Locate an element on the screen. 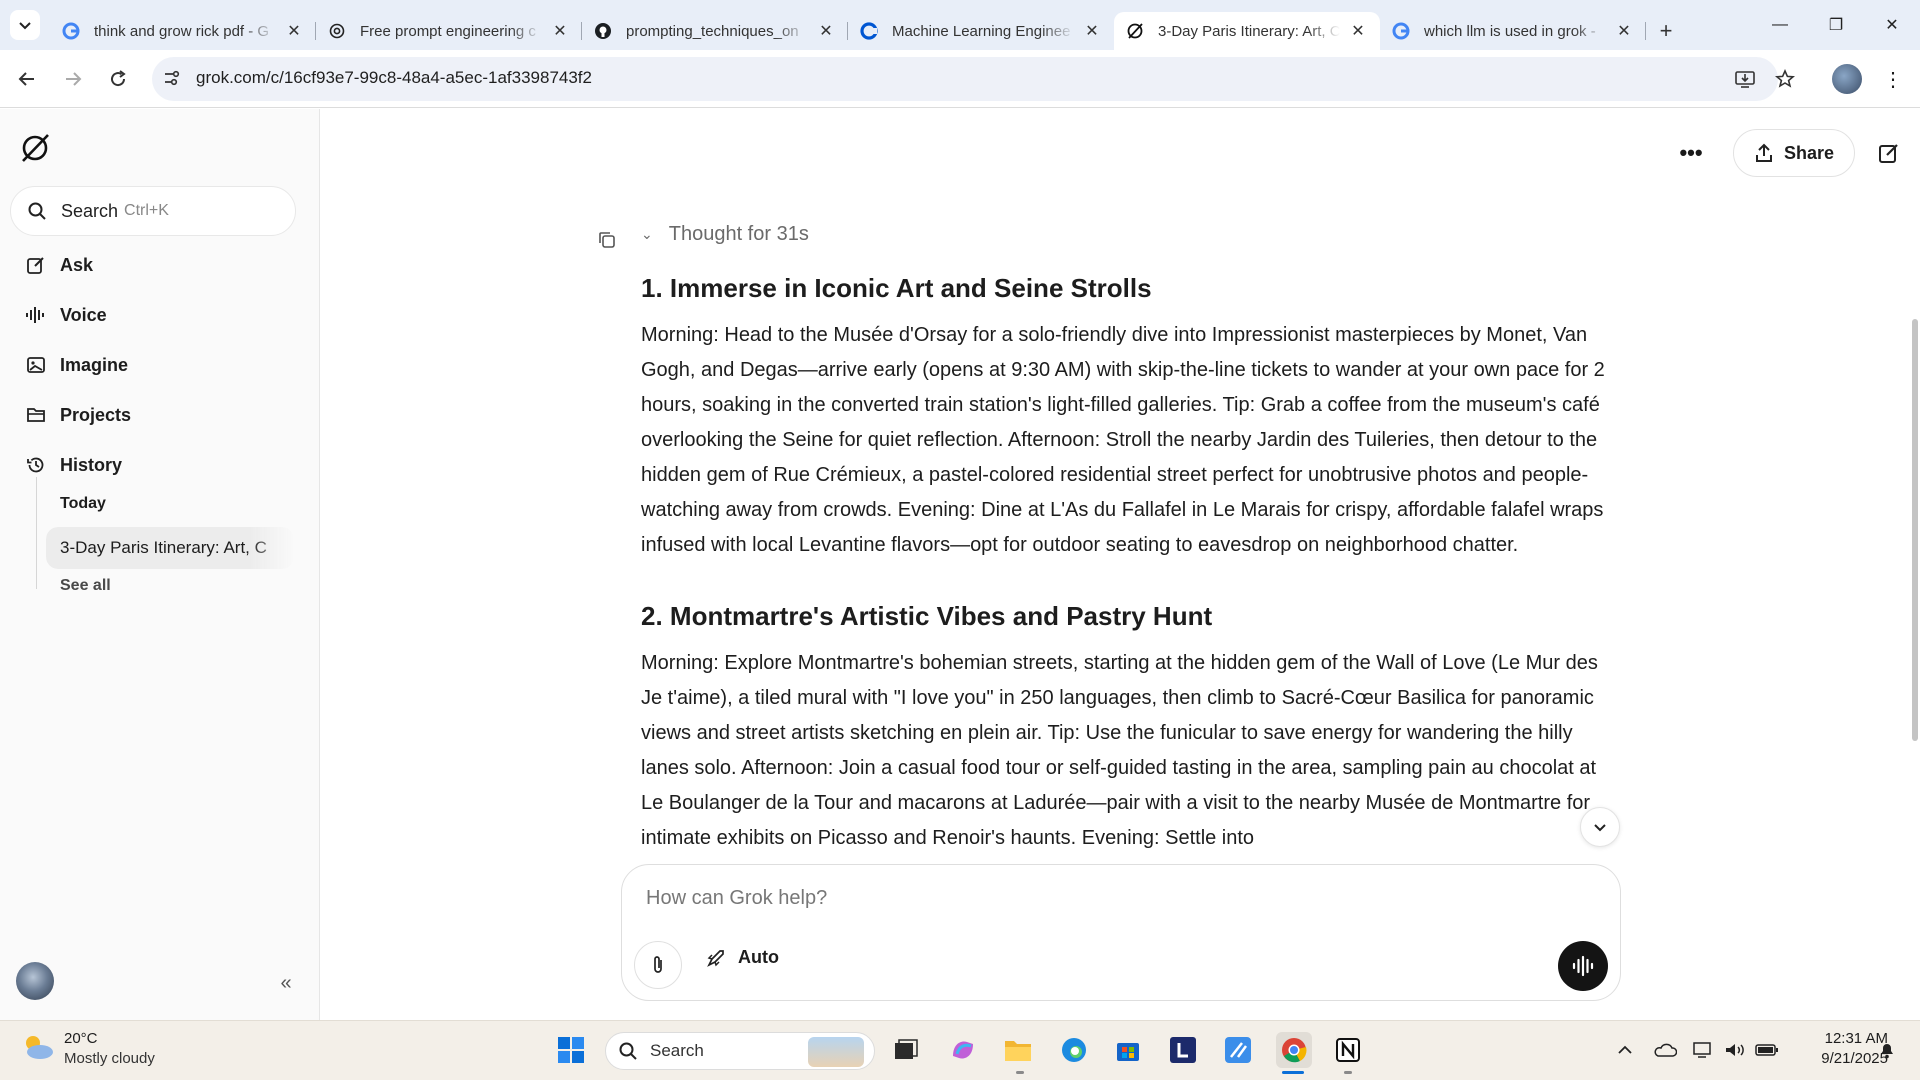 The width and height of the screenshot is (1920, 1080). launcher-l-icon is located at coordinates (1183, 1050).